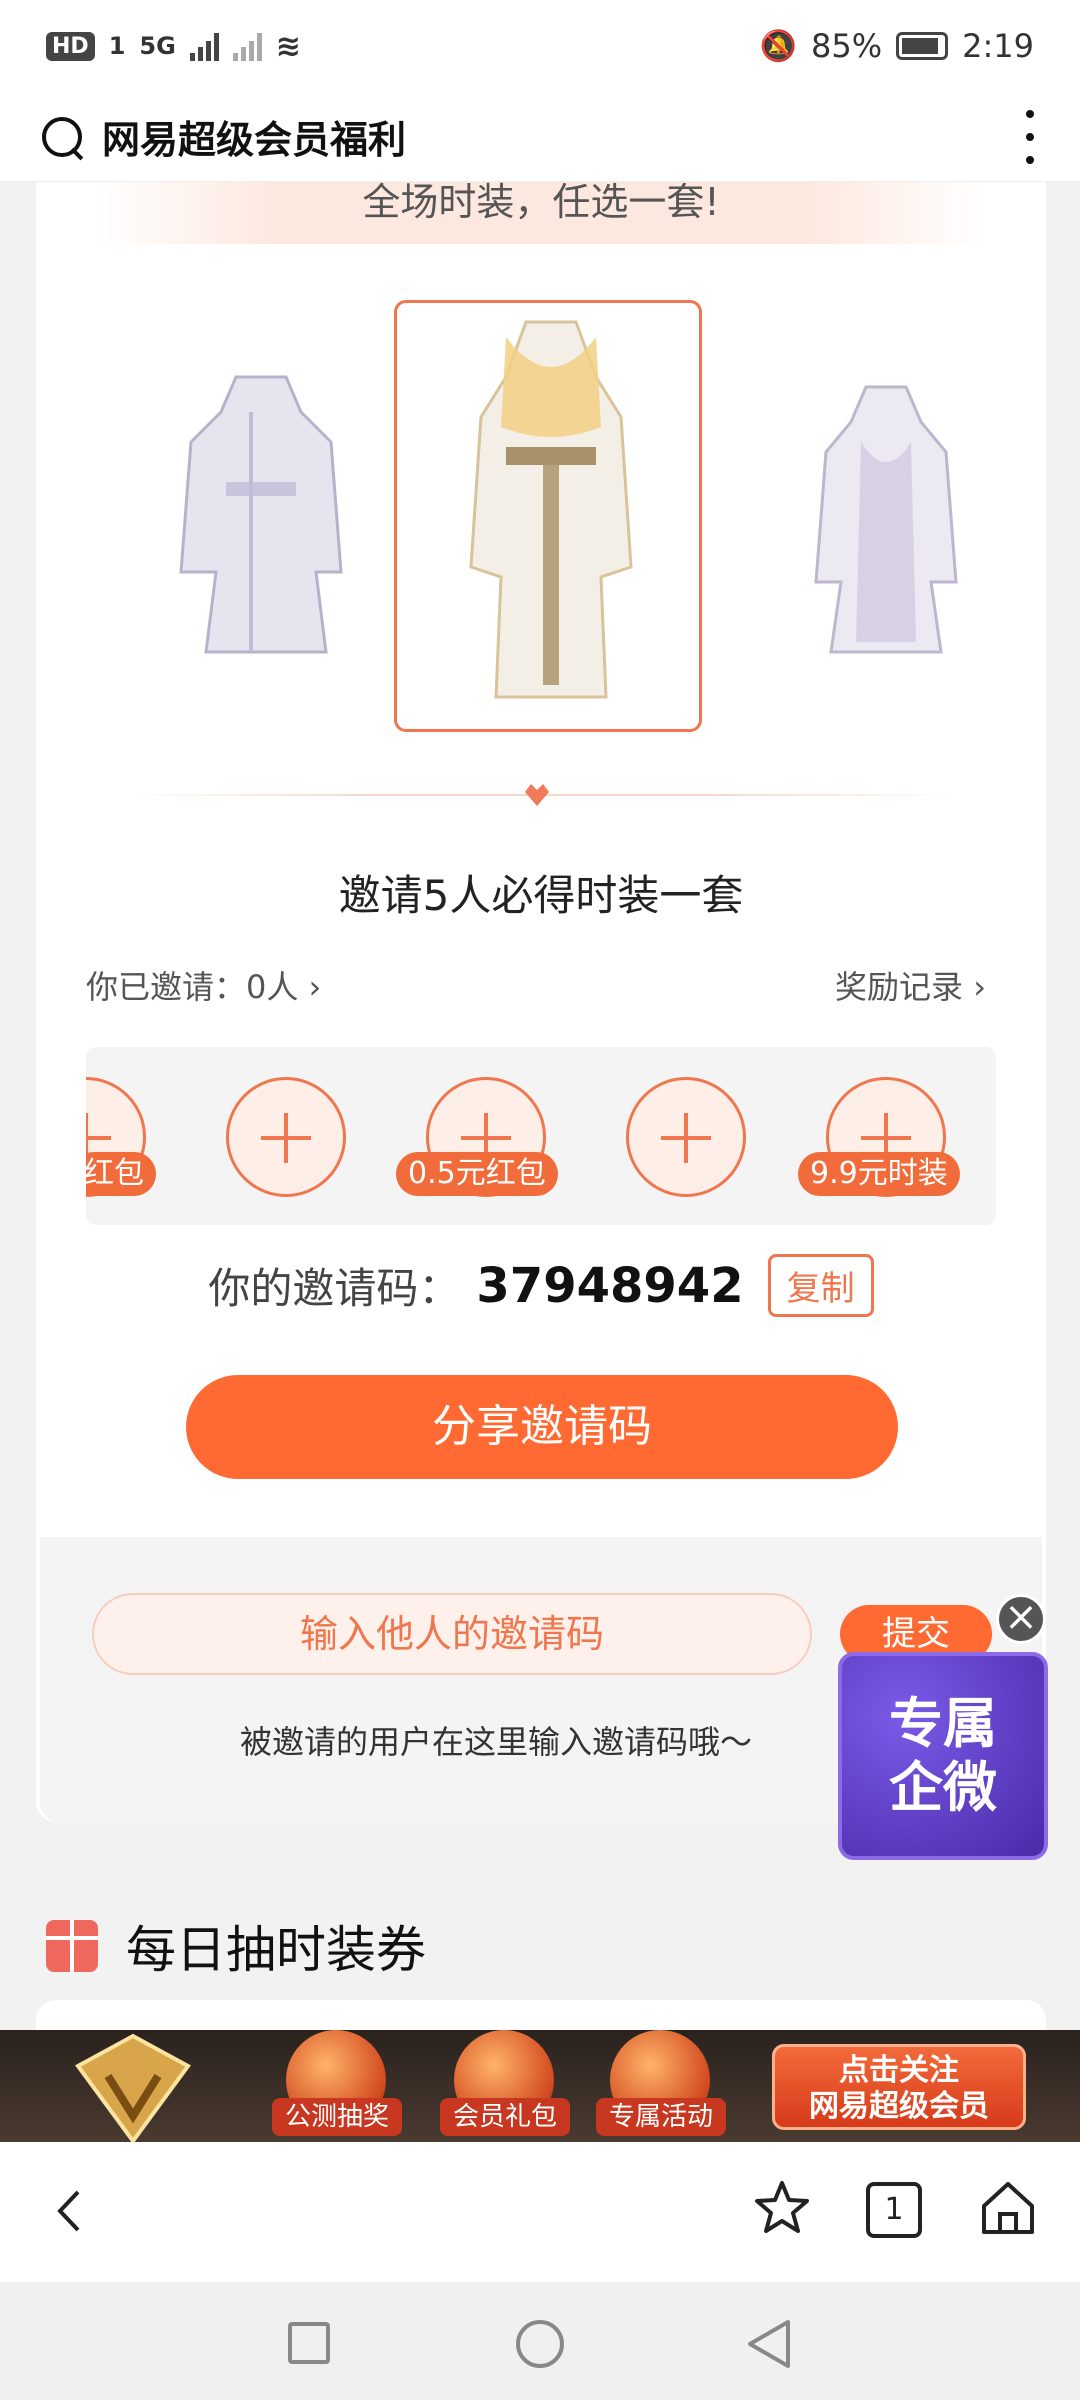 This screenshot has width=1080, height=2400. Describe the element at coordinates (922, 46) in the screenshot. I see `battery-icon` at that location.